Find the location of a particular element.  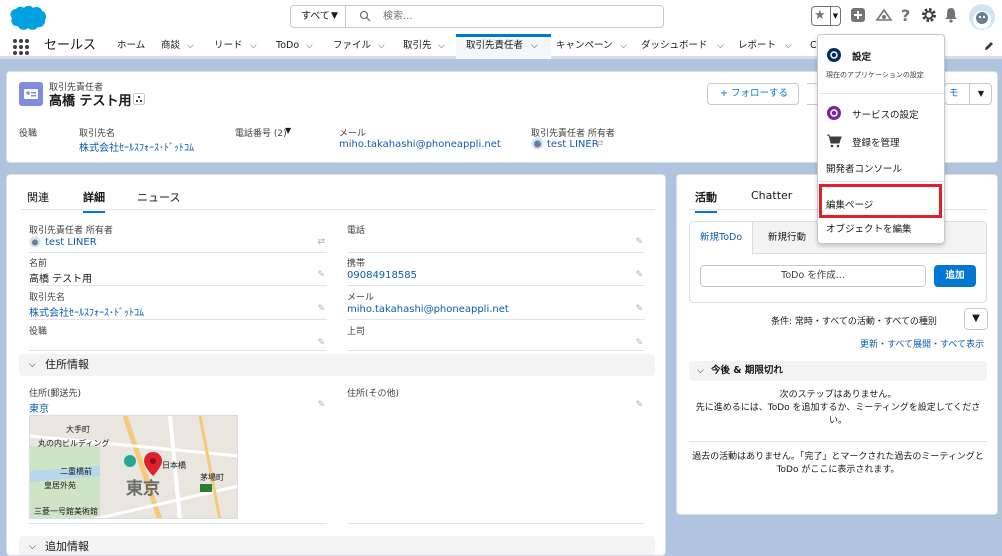

nav-tab-campaigns: キャンペーン is located at coordinates (584, 46).